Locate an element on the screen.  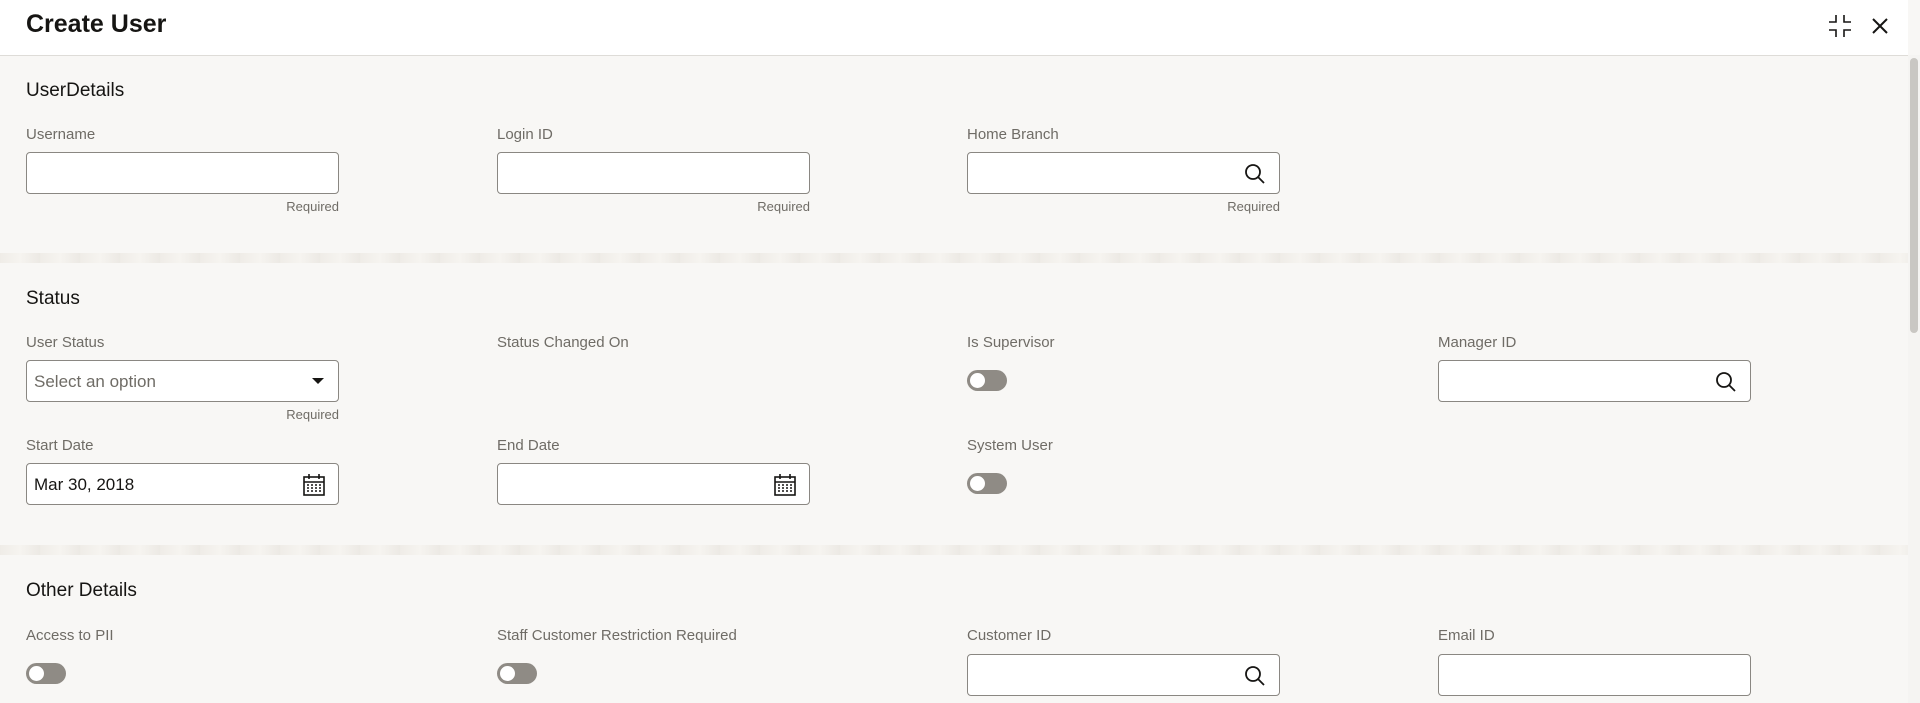
end-date-field is located at coordinates (653, 484).